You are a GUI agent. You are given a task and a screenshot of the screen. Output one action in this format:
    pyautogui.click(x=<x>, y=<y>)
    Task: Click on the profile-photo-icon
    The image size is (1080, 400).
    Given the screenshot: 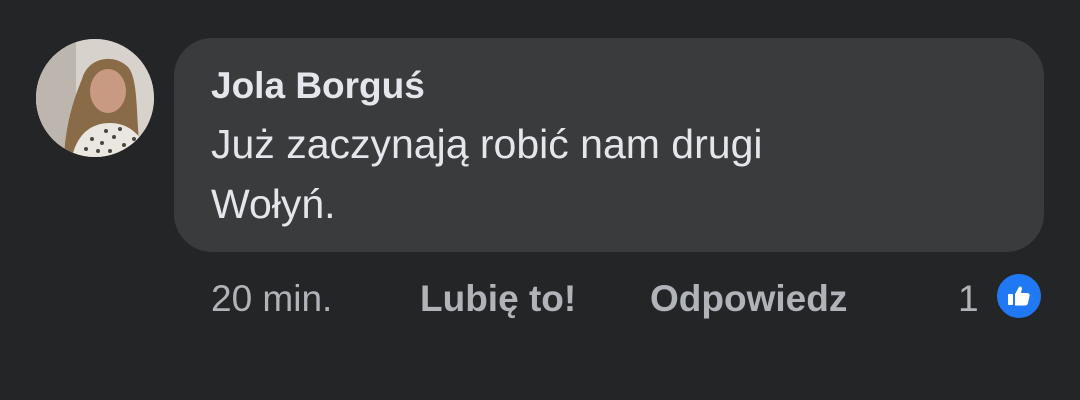 What is the action you would take?
    pyautogui.click(x=95, y=98)
    